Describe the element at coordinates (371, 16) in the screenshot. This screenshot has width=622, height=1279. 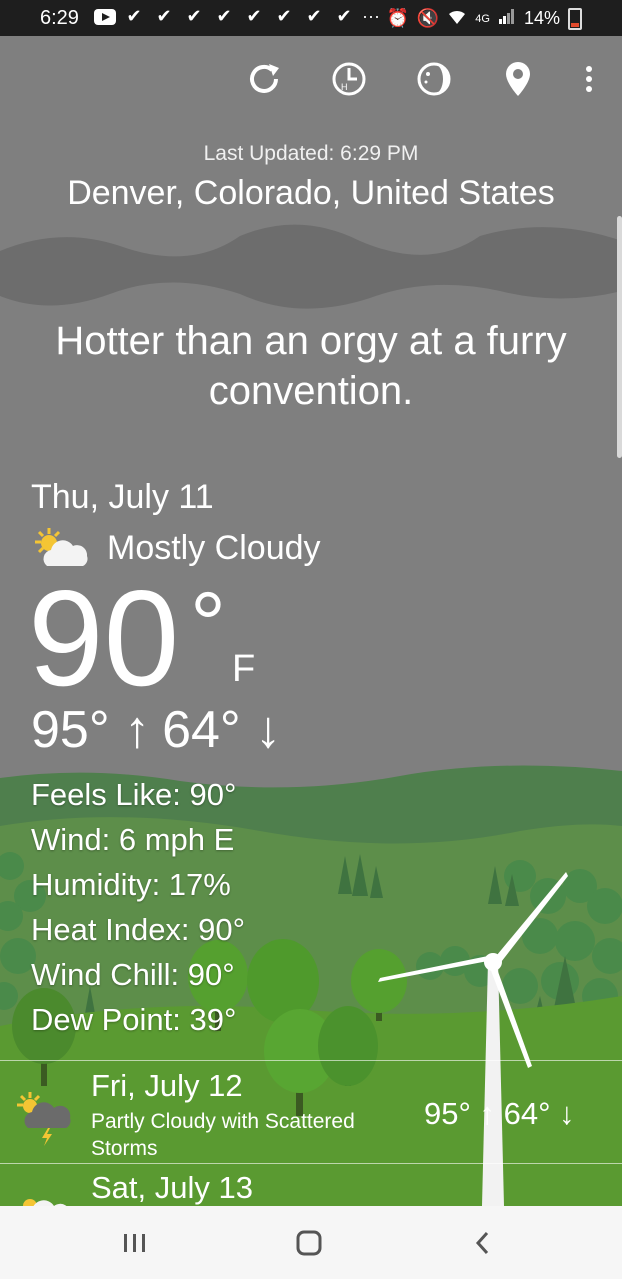
I see `more-dots-icon: ···` at that location.